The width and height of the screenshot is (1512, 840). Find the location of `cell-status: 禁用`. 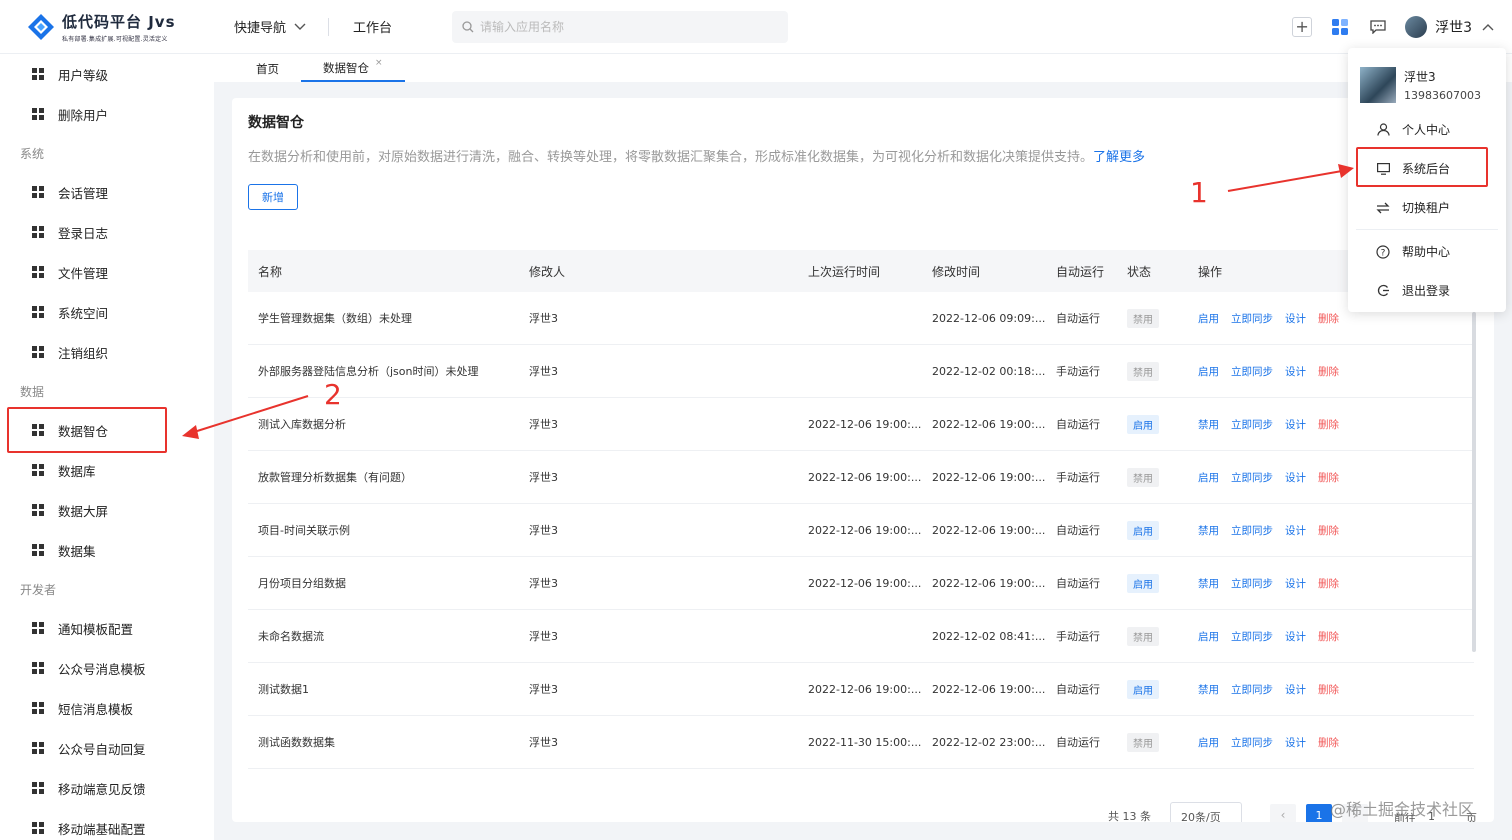

cell-status: 禁用 is located at coordinates (1162, 742).